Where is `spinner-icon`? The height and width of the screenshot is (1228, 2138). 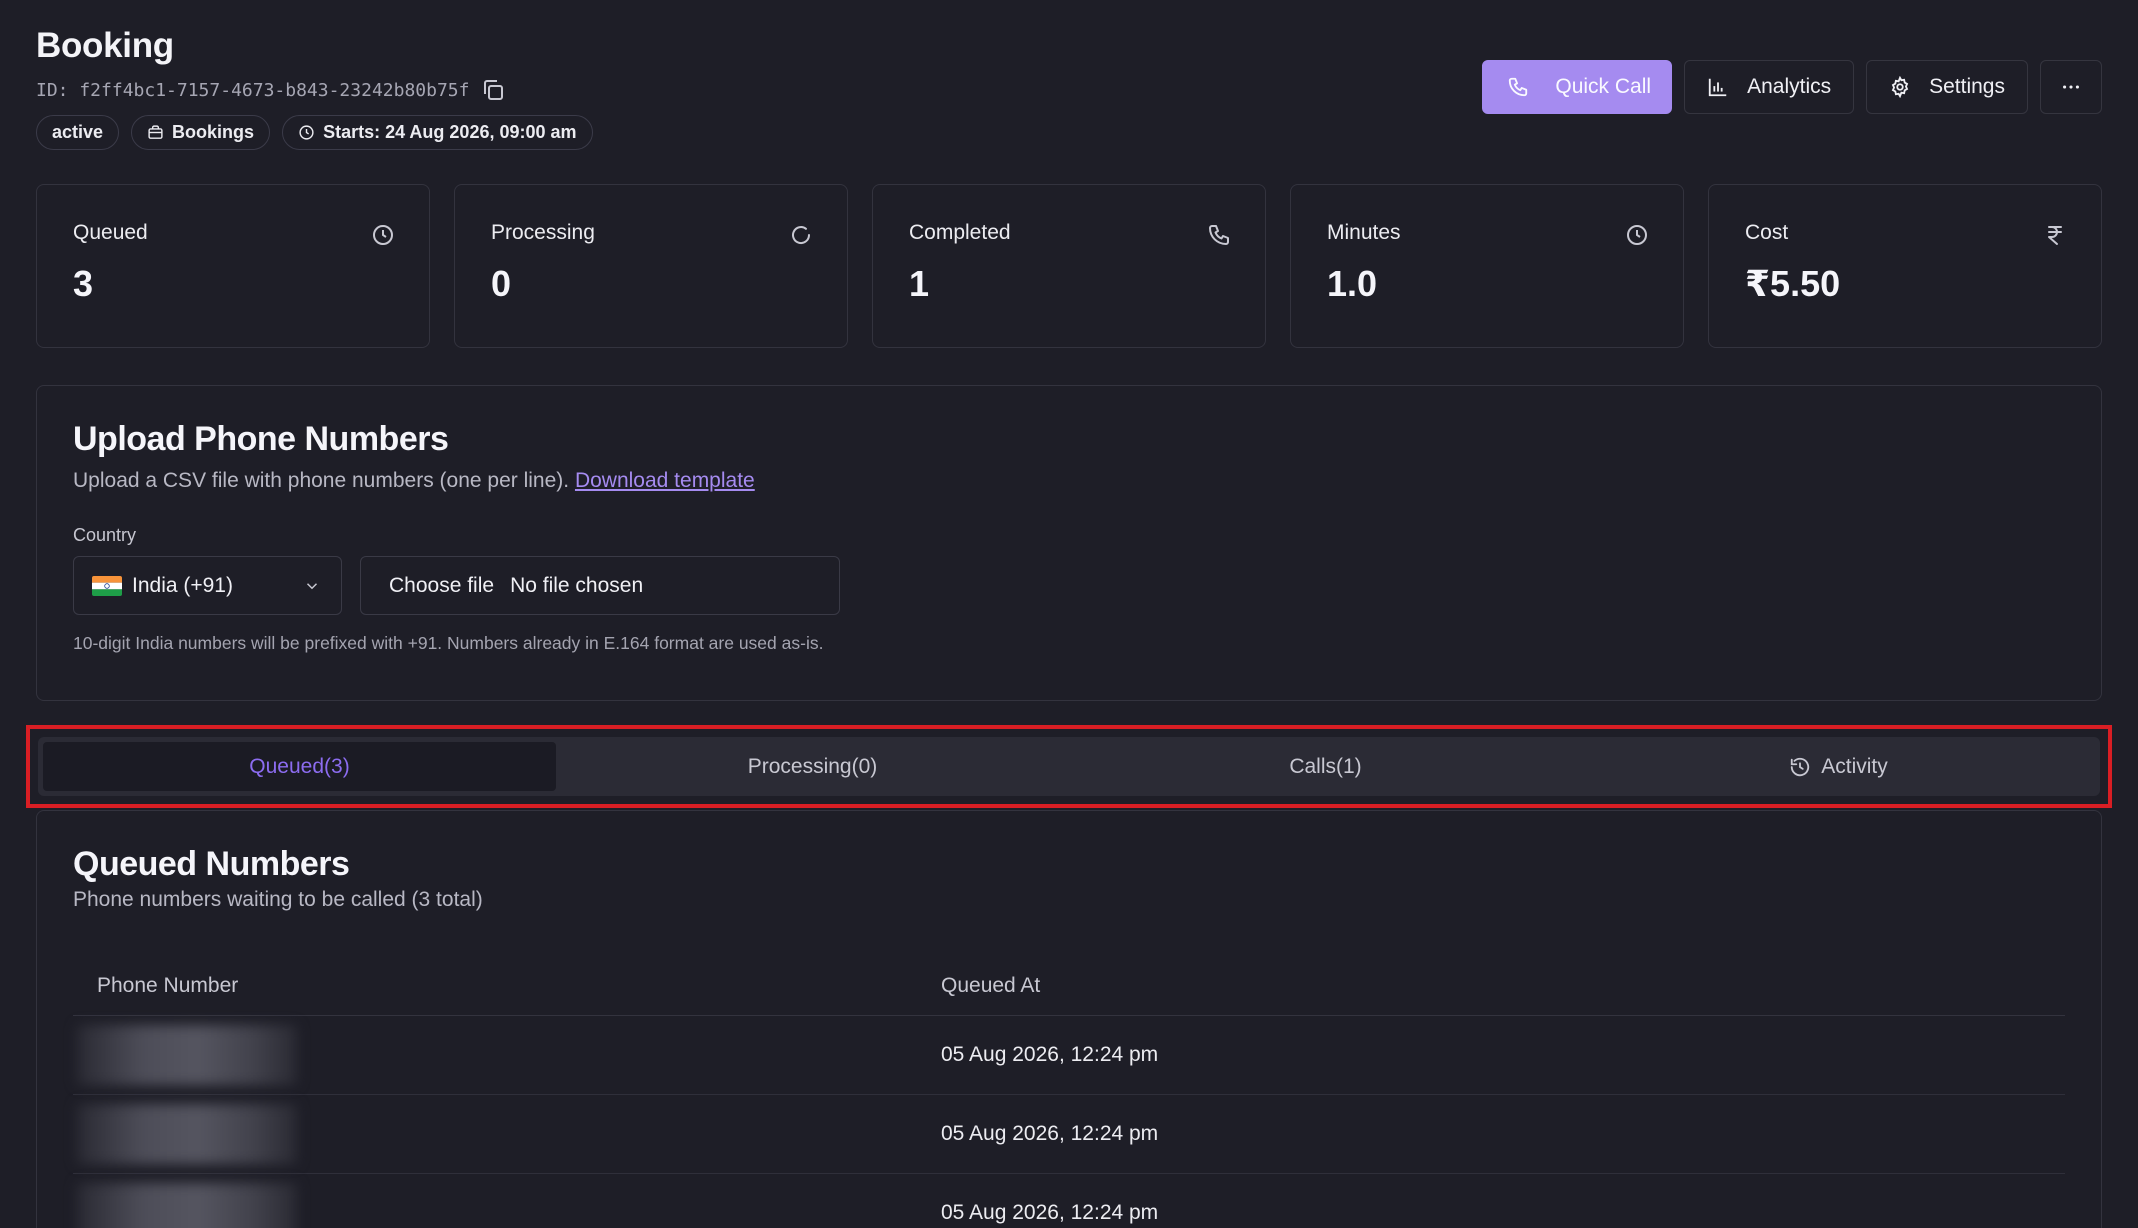 spinner-icon is located at coordinates (801, 235).